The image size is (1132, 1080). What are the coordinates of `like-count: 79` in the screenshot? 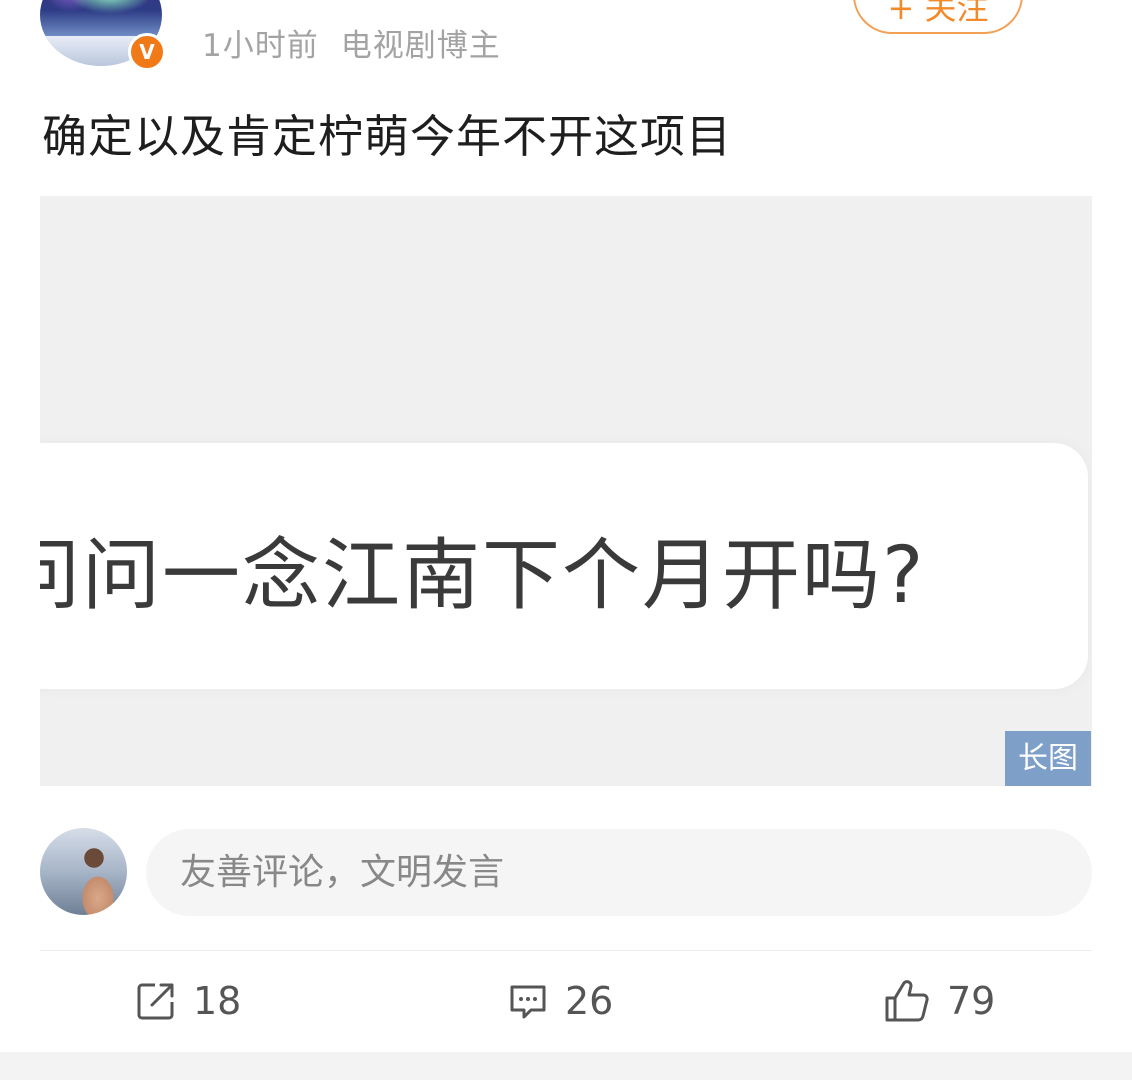 It's located at (971, 1001).